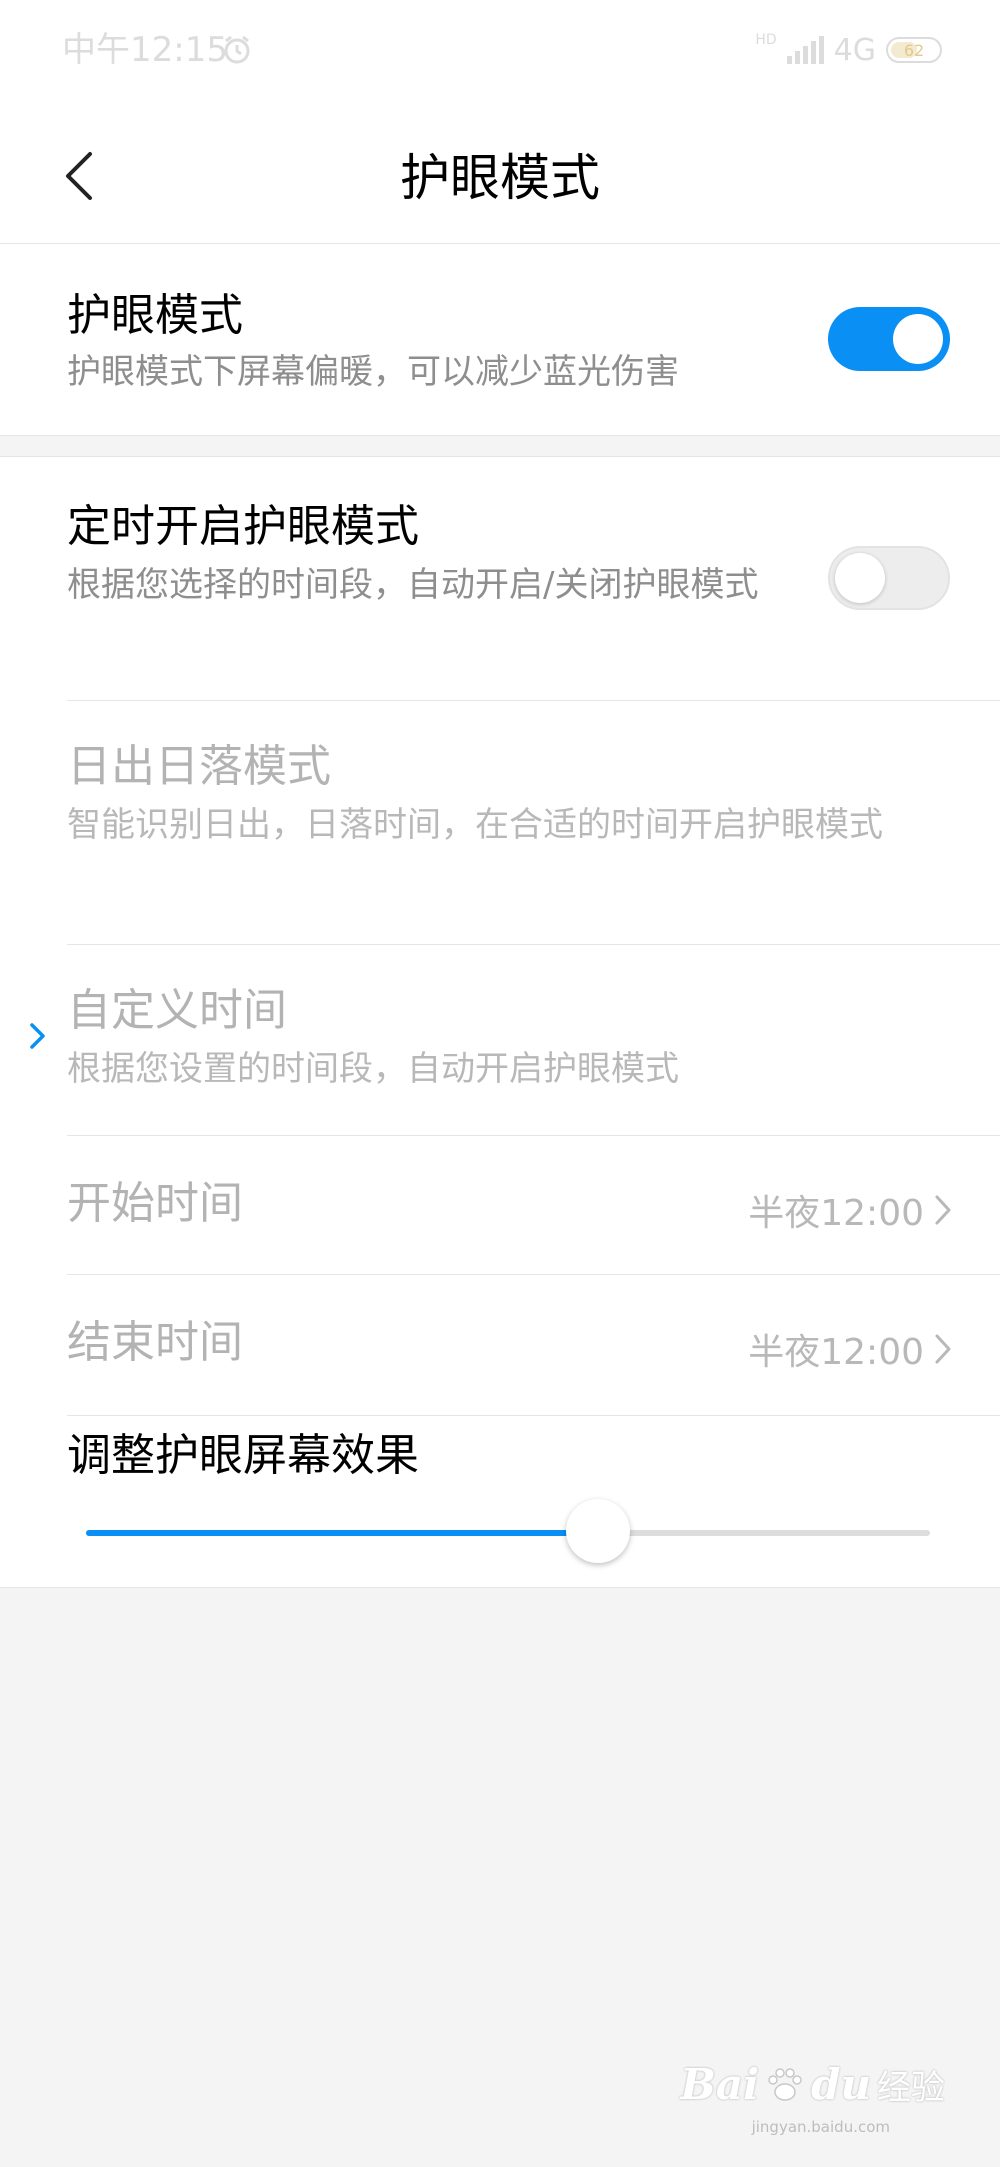  Describe the element at coordinates (155, 1203) in the screenshot. I see `start-time-label: 开始时间` at that location.